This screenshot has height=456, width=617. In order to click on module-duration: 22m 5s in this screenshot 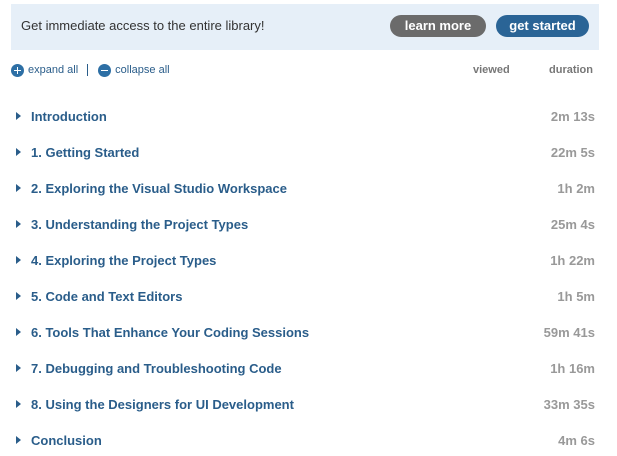, I will do `click(572, 152)`.